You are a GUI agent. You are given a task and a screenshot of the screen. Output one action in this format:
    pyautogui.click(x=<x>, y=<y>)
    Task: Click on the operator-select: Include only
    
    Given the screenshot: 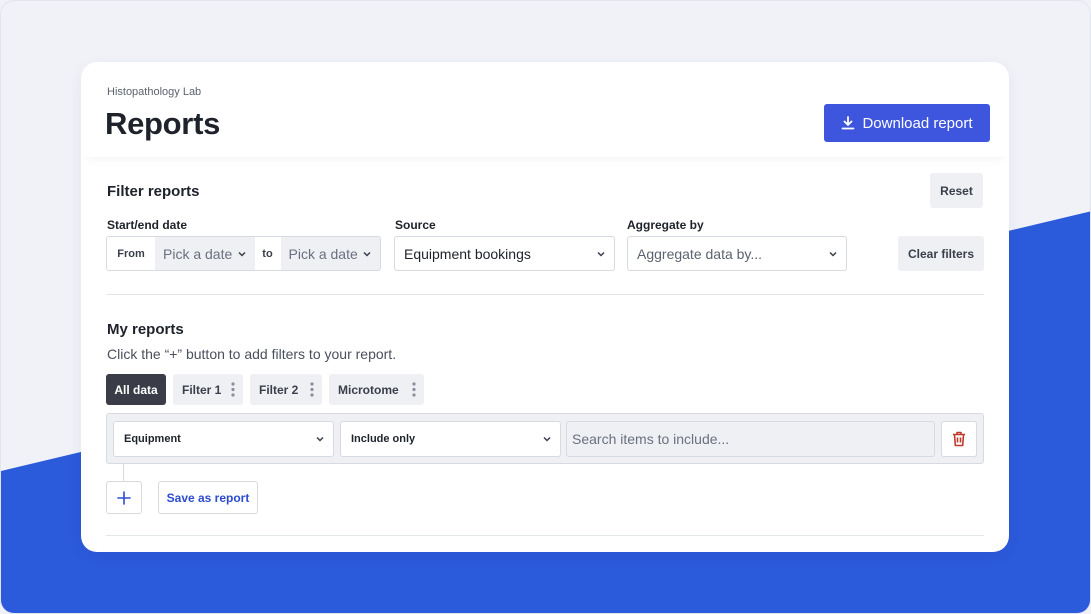 What is the action you would take?
    pyautogui.click(x=450, y=439)
    